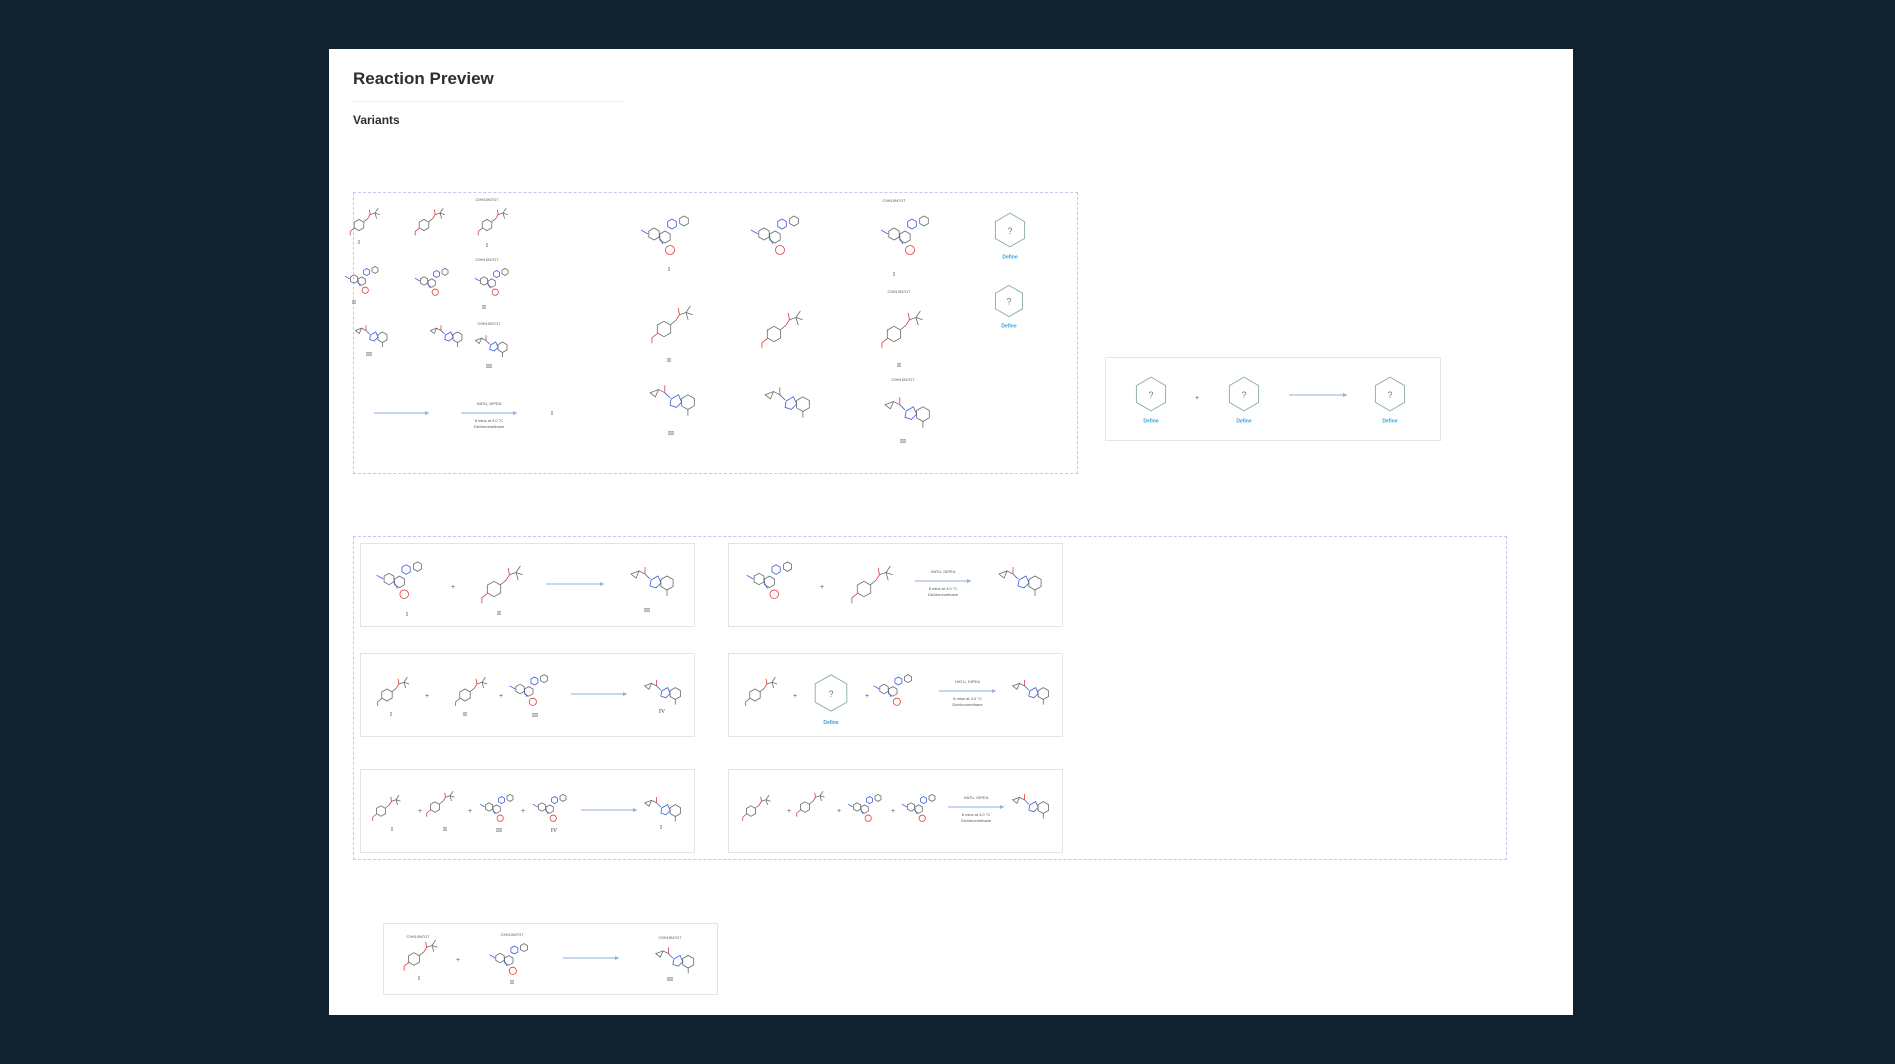  Describe the element at coordinates (967, 698) in the screenshot. I see `condition-label: 8 mins at 4.0 °C` at that location.